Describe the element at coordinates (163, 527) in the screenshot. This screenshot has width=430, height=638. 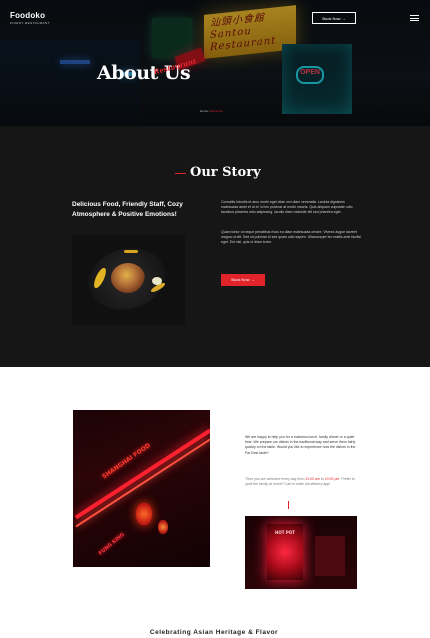
I see `lantern` at that location.